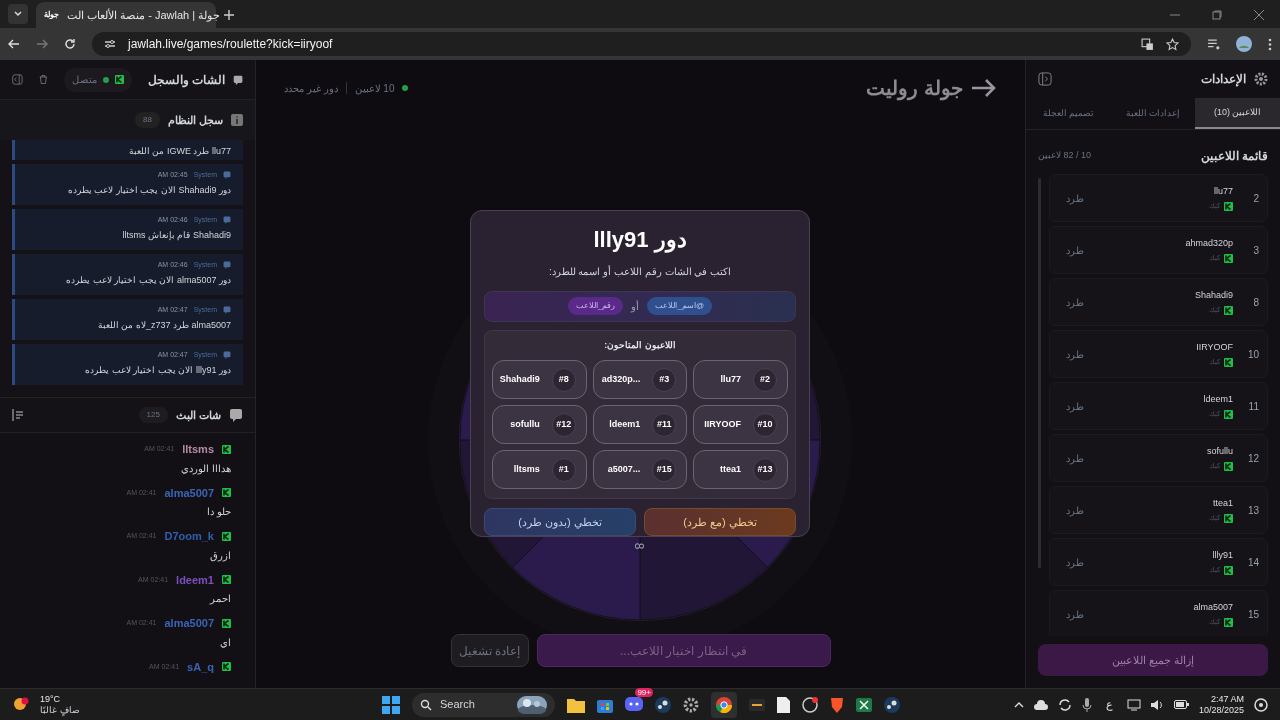  I want to click on player-card: ad320p... #3, so click(640, 379).